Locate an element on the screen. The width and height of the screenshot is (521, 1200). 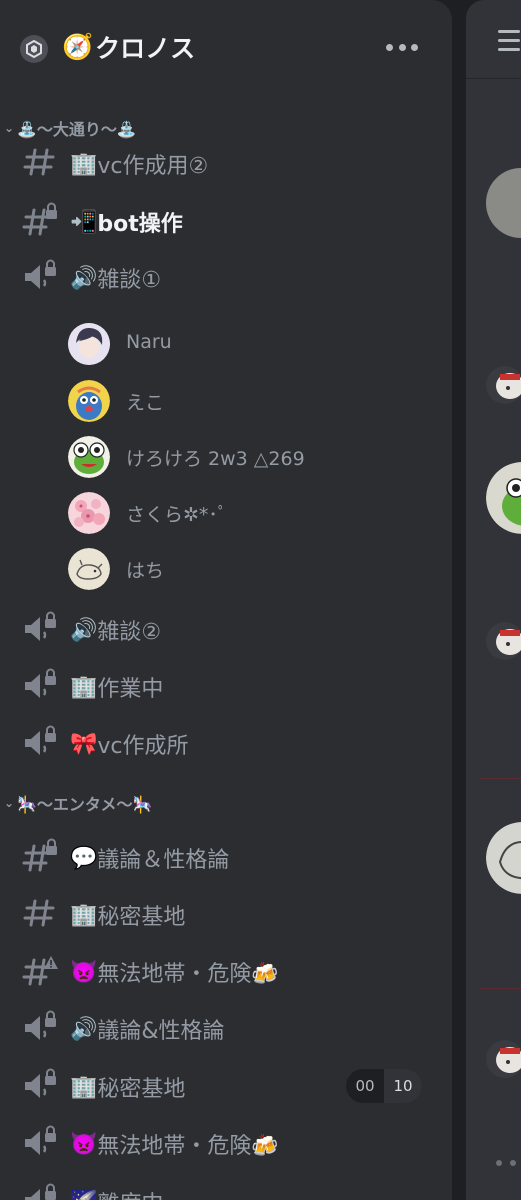
voice-user-name: はち is located at coordinates (145, 571).